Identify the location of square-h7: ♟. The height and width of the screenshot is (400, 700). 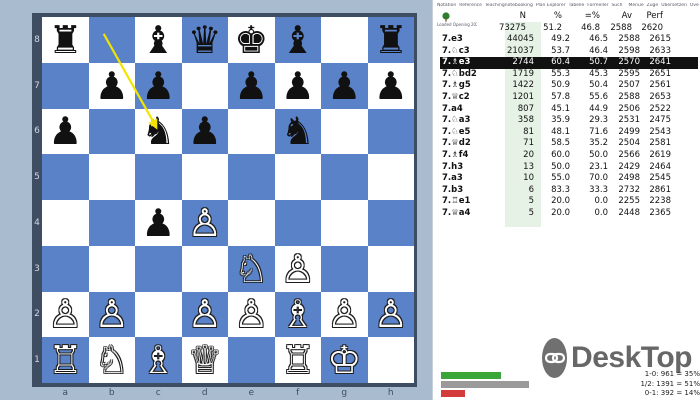
(390, 85).